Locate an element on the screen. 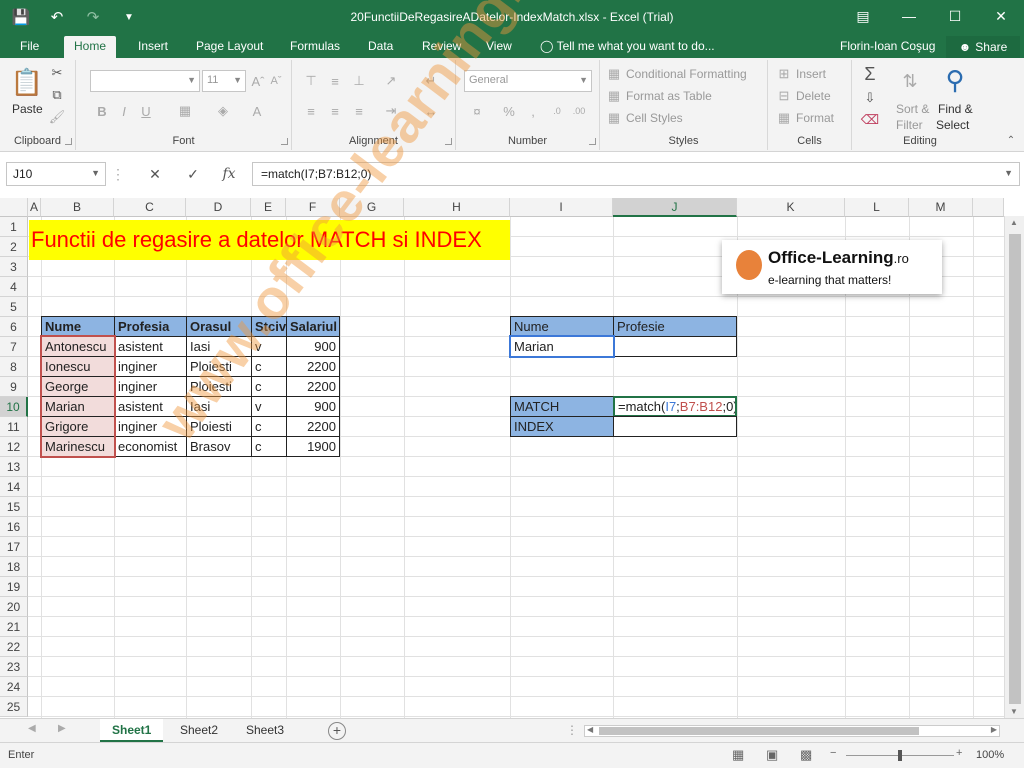 The image size is (1024, 768). tab-file: File is located at coordinates (29, 47).